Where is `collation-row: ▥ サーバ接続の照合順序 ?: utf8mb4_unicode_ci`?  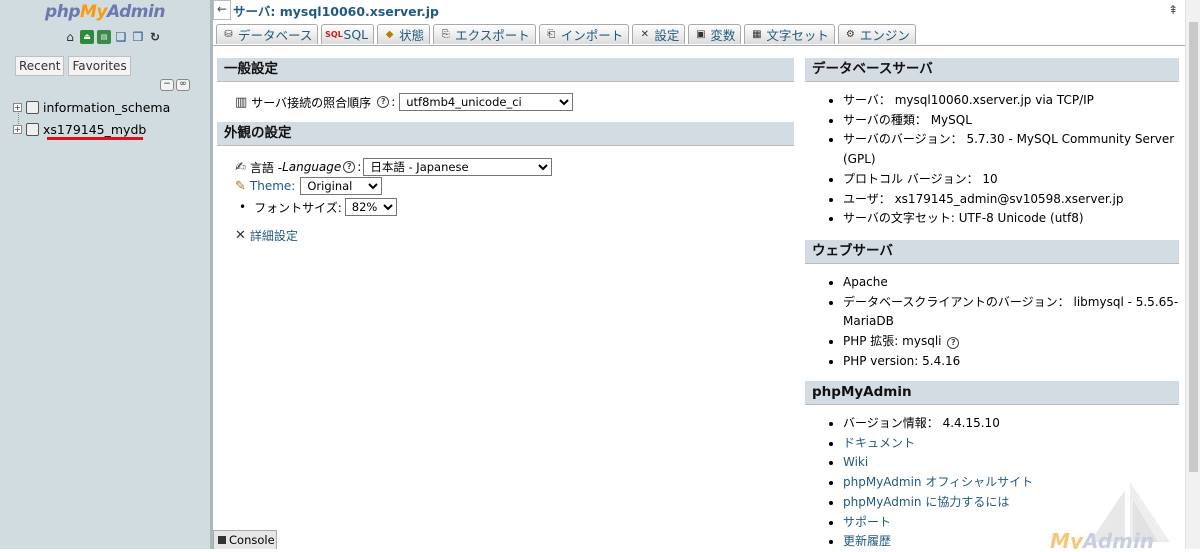
collation-row: ▥ サーバ接続の照合順序 ?: utf8mb4_unicode_ci is located at coordinates (404, 102).